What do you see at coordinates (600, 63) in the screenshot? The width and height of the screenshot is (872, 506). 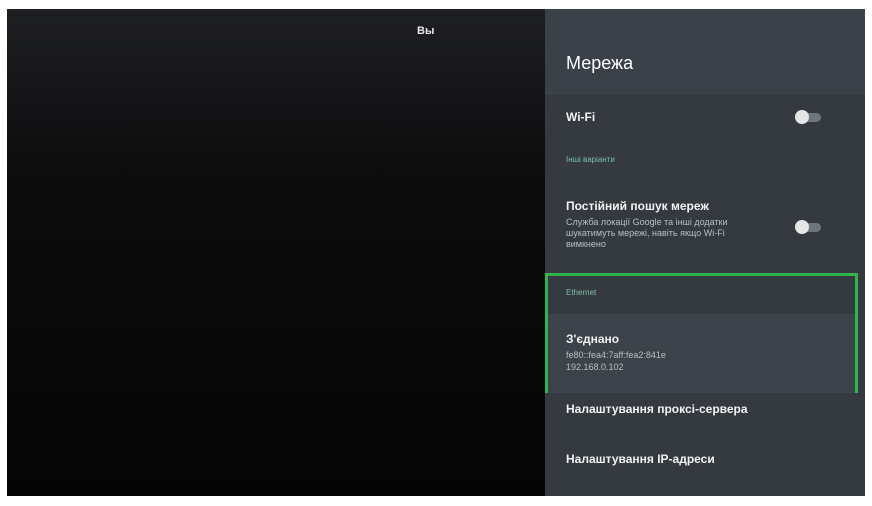 I see `page-title: Мережа` at bounding box center [600, 63].